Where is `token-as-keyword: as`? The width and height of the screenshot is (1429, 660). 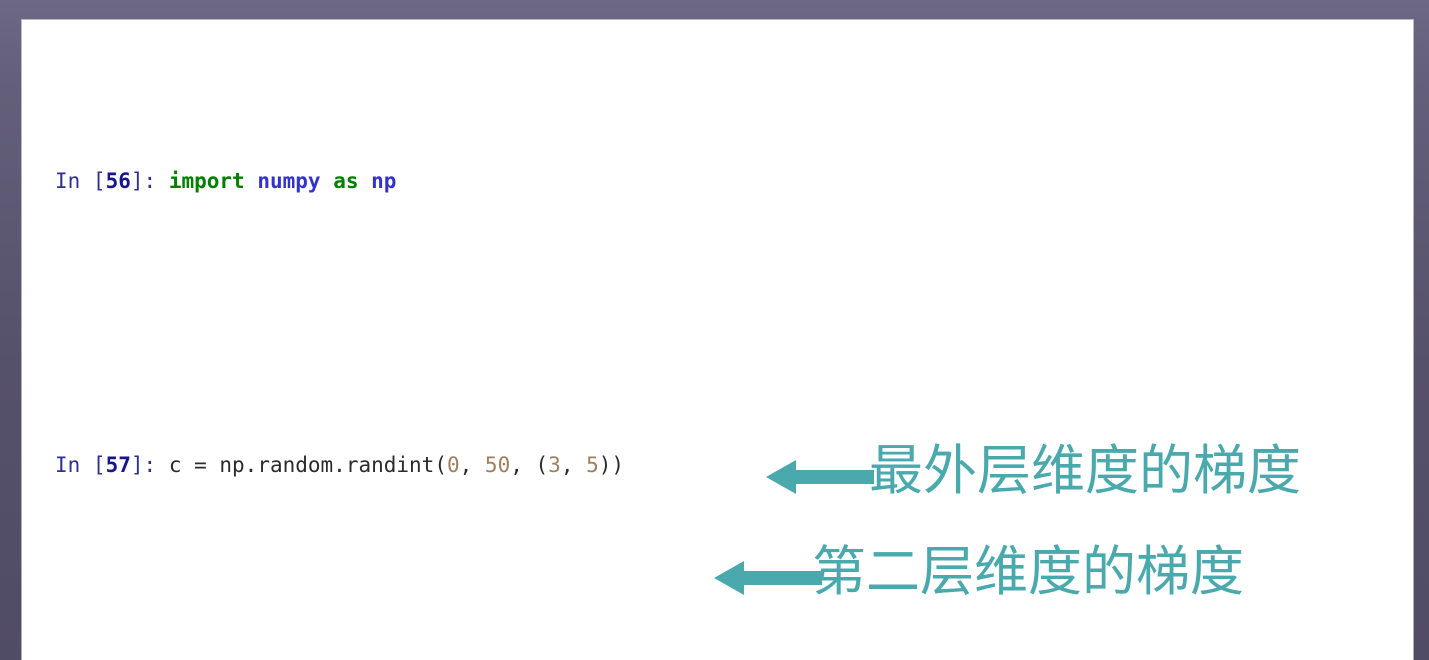 token-as-keyword: as is located at coordinates (346, 181).